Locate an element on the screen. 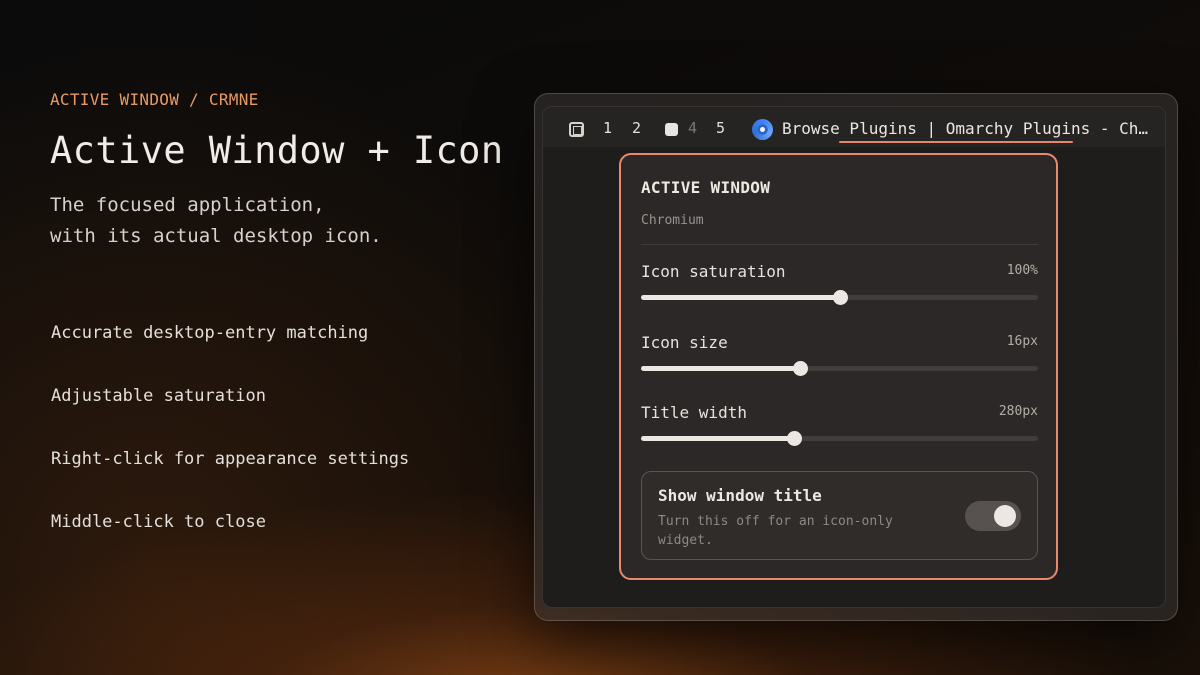 This screenshot has height=675, width=1200. workspace-4: 4 is located at coordinates (692, 128).